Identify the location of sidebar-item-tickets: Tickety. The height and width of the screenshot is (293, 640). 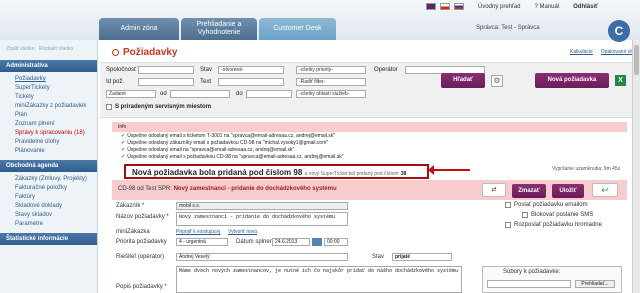
(48, 97).